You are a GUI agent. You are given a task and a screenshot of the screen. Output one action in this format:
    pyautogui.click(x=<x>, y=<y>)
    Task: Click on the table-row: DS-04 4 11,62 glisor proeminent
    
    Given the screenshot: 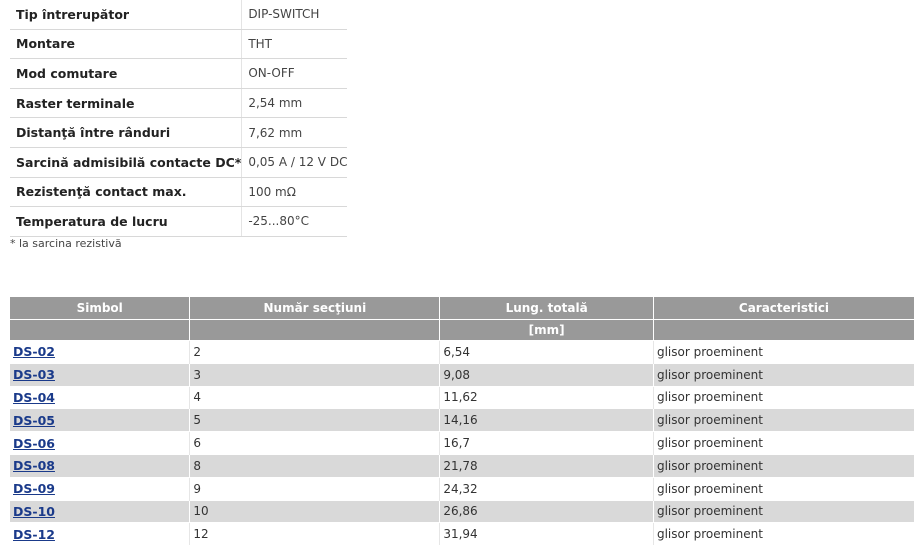 What is the action you would take?
    pyautogui.click(x=462, y=397)
    